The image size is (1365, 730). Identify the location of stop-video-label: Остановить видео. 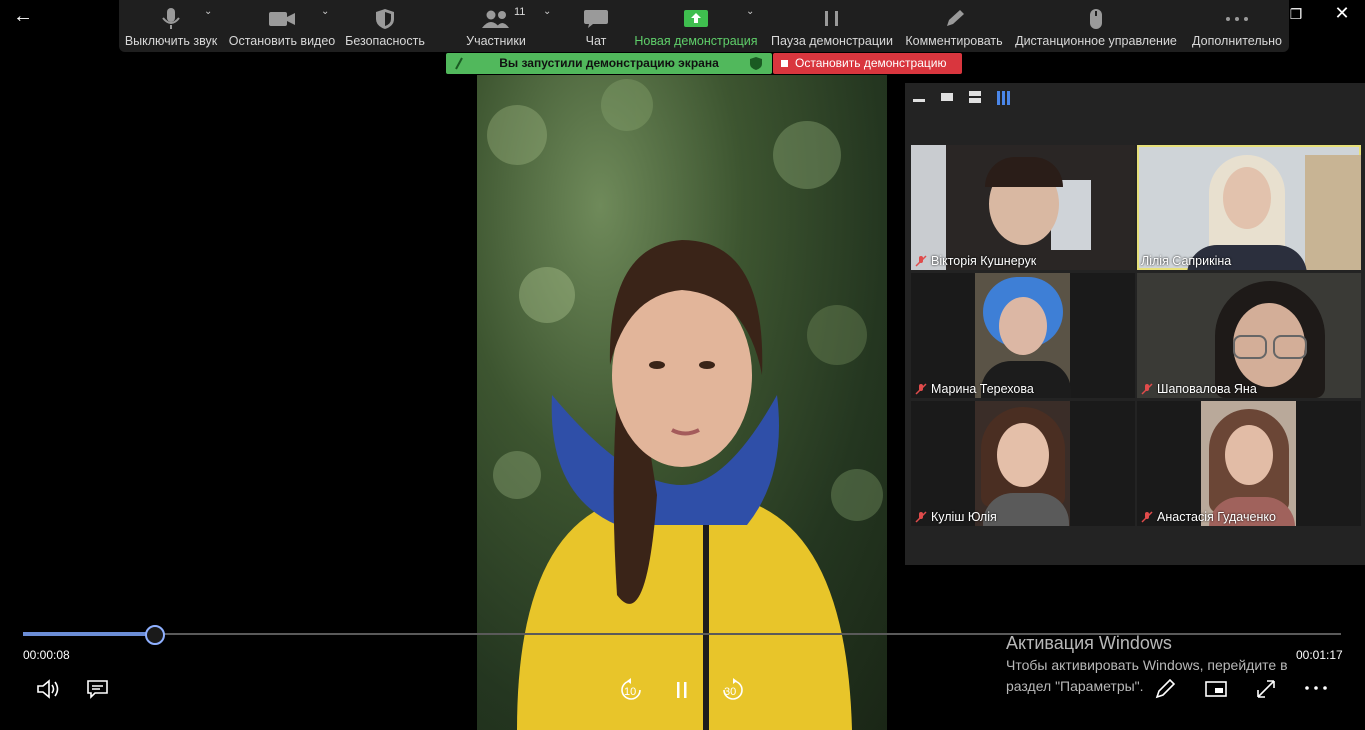
(282, 41).